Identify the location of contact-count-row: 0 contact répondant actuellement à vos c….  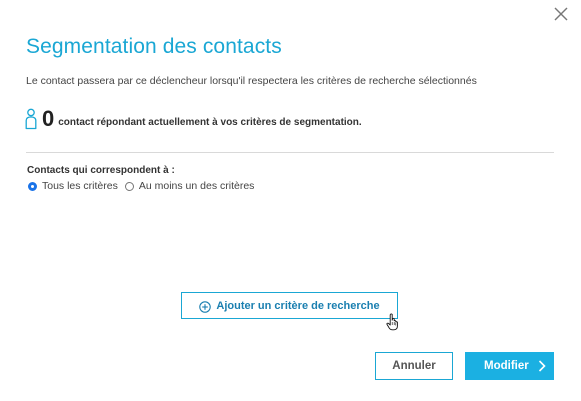
(193, 119).